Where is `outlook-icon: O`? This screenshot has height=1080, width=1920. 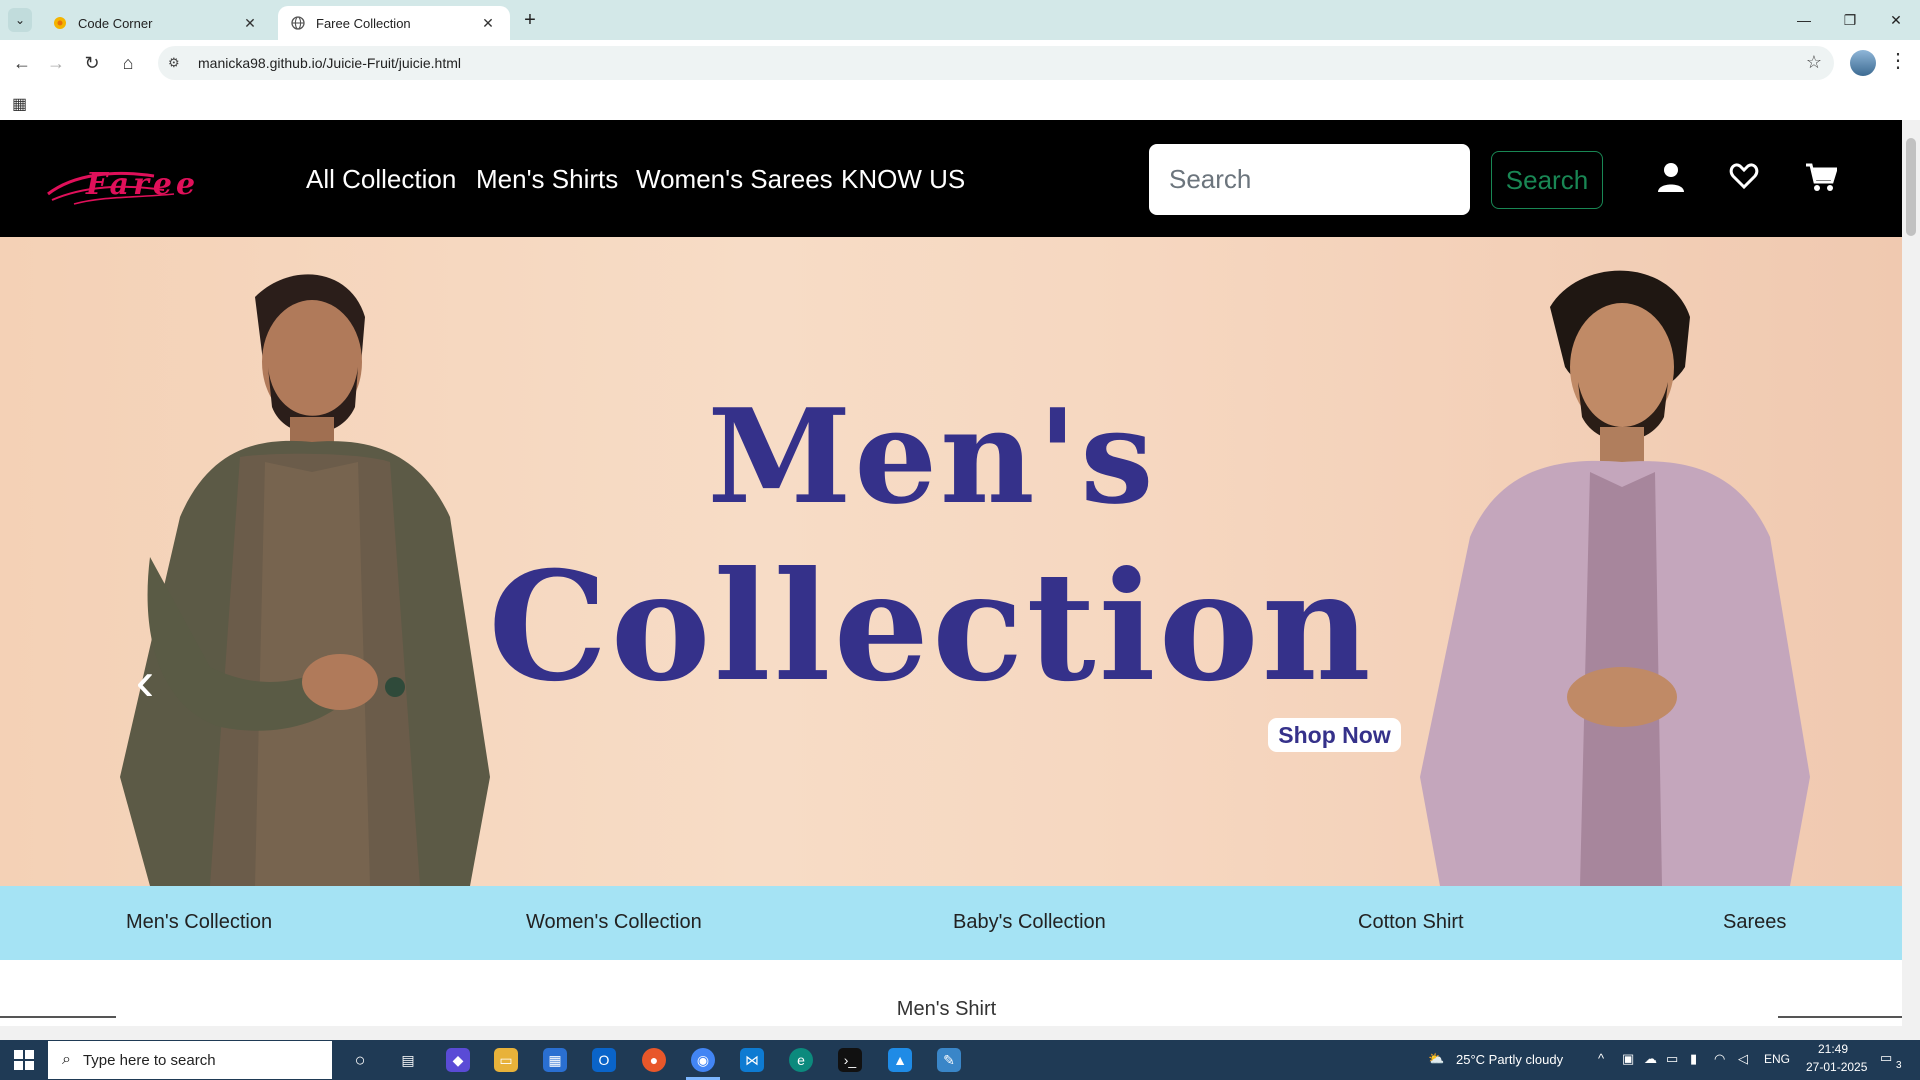
outlook-icon: O is located at coordinates (604, 1060).